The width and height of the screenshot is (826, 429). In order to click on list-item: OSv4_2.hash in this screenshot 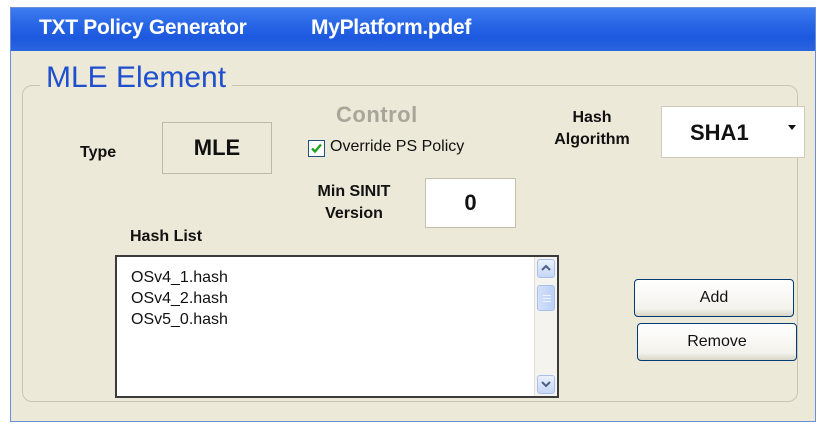, I will do `click(179, 298)`.